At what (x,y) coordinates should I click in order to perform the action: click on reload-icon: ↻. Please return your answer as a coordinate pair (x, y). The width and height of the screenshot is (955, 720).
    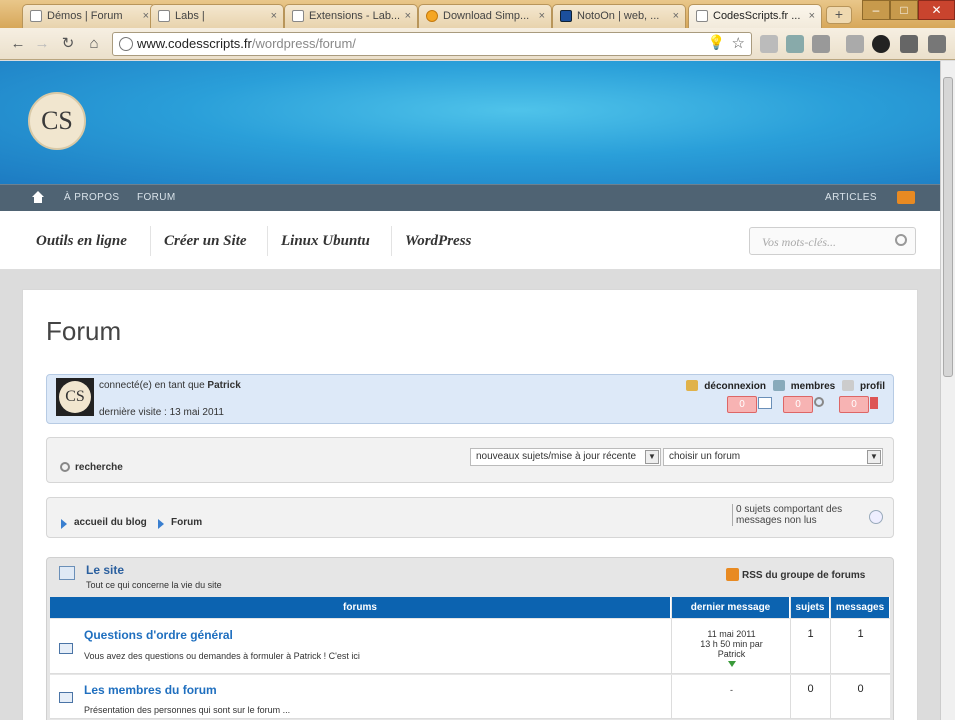
    Looking at the image, I should click on (68, 44).